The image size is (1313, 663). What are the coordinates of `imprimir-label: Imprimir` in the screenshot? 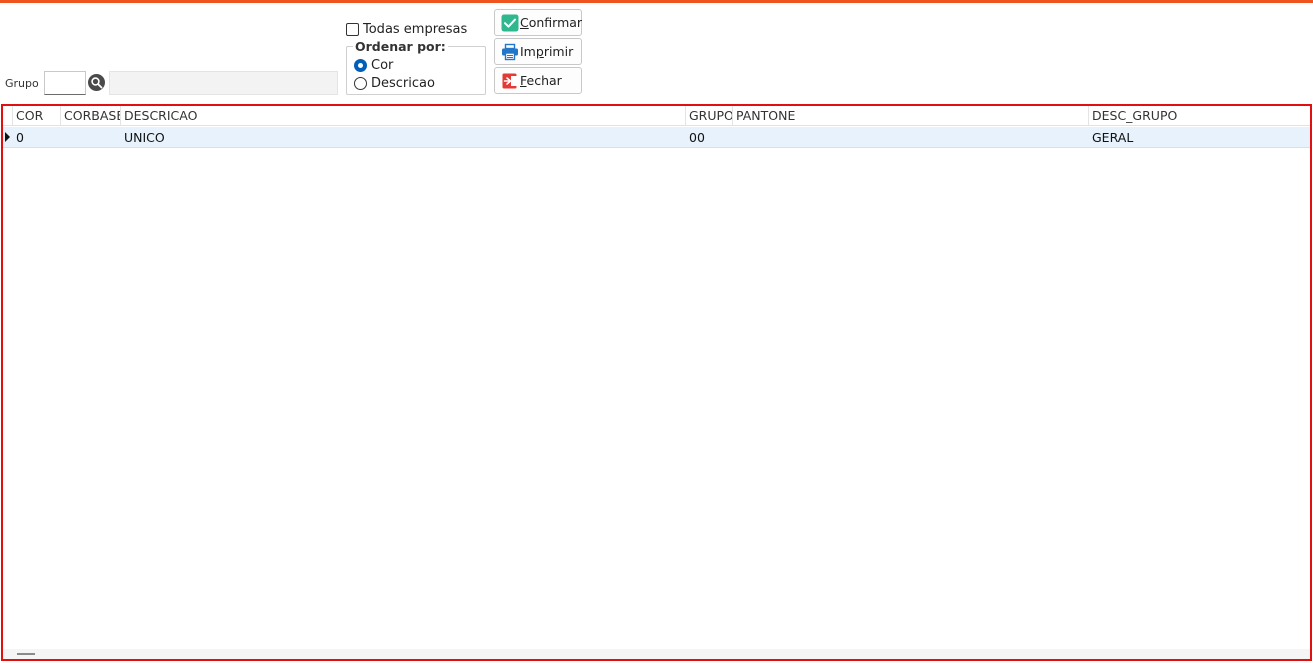 It's located at (547, 51).